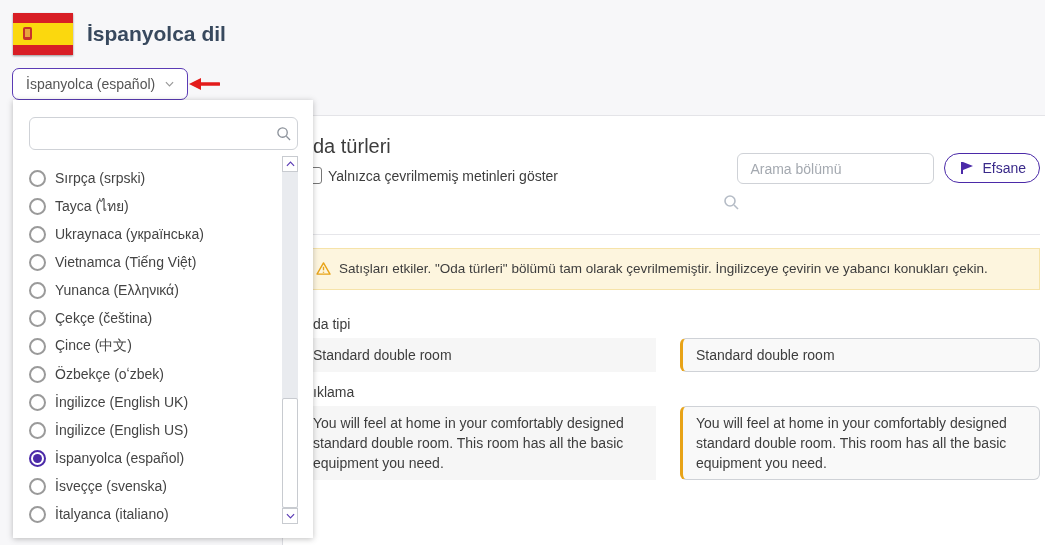 This screenshot has height=545, width=1045. Describe the element at coordinates (992, 168) in the screenshot. I see `legend-button: Efsane` at that location.